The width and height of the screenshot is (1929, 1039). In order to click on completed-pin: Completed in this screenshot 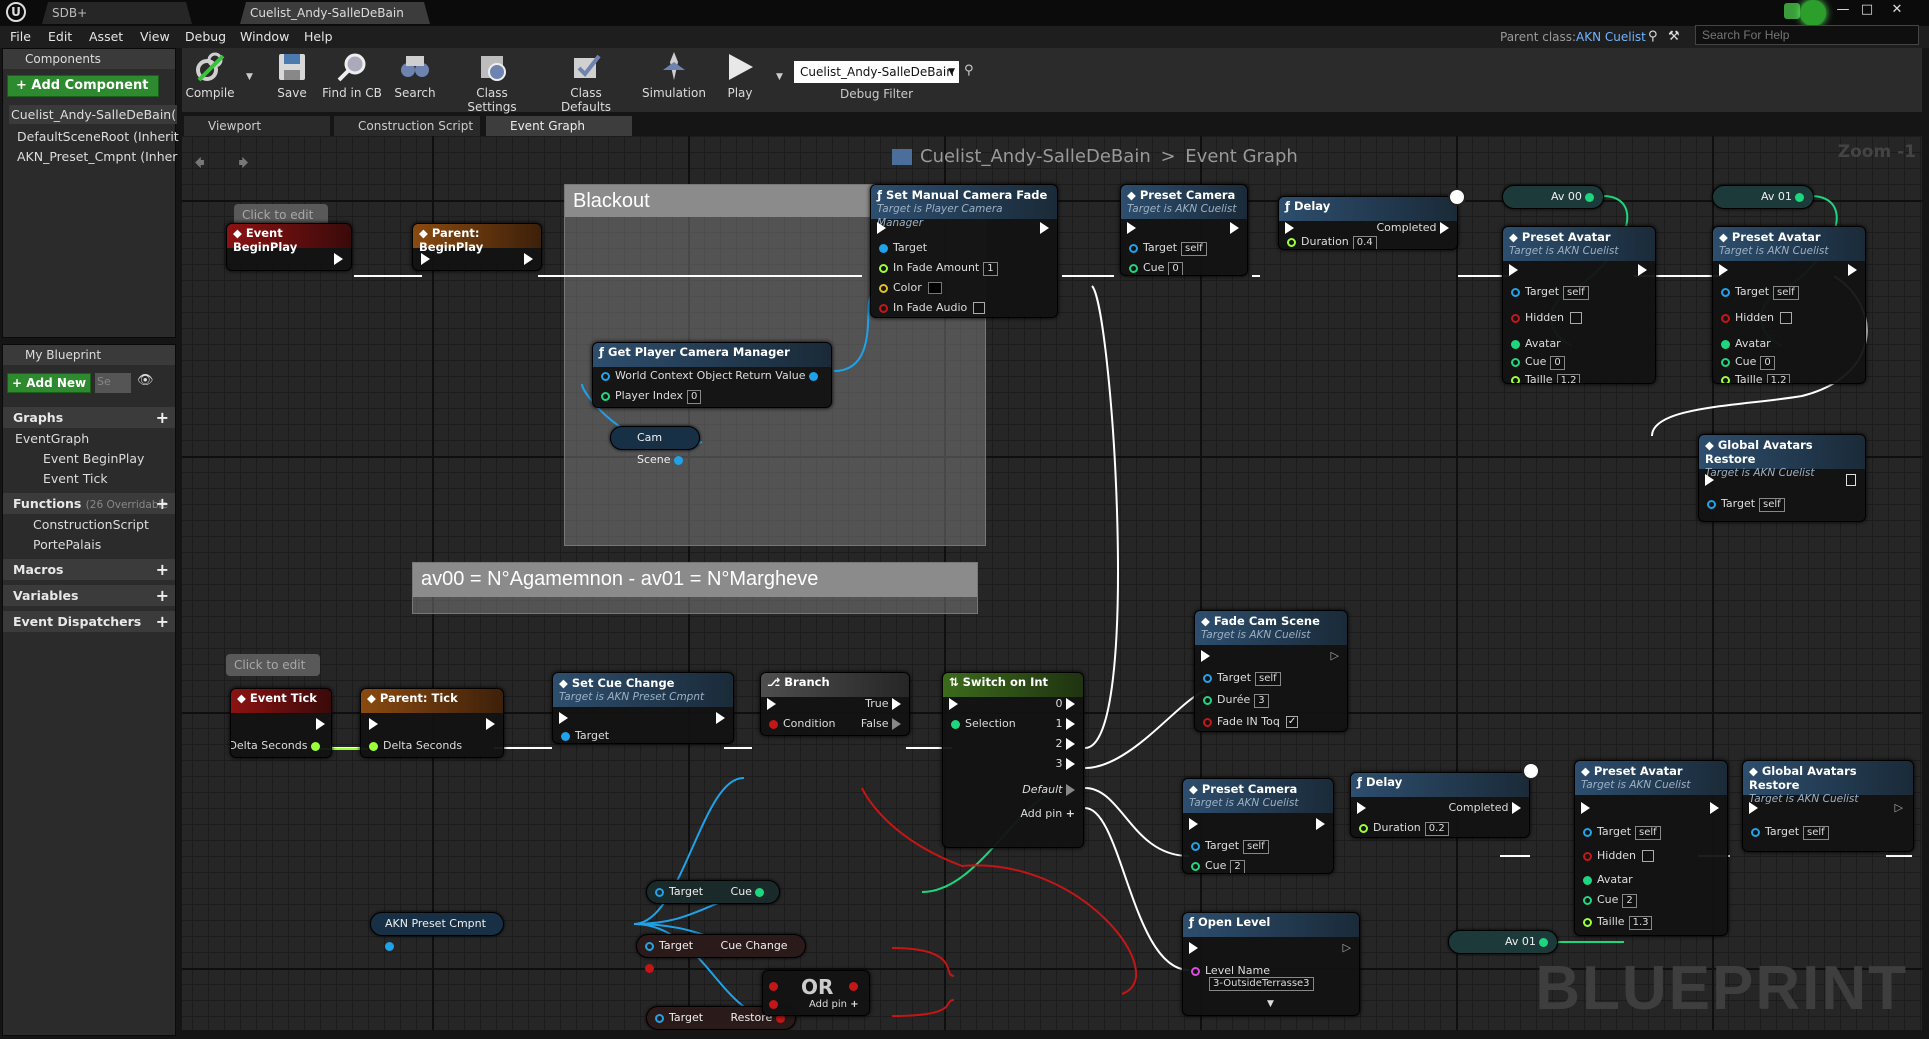, I will do `click(1485, 807)`.